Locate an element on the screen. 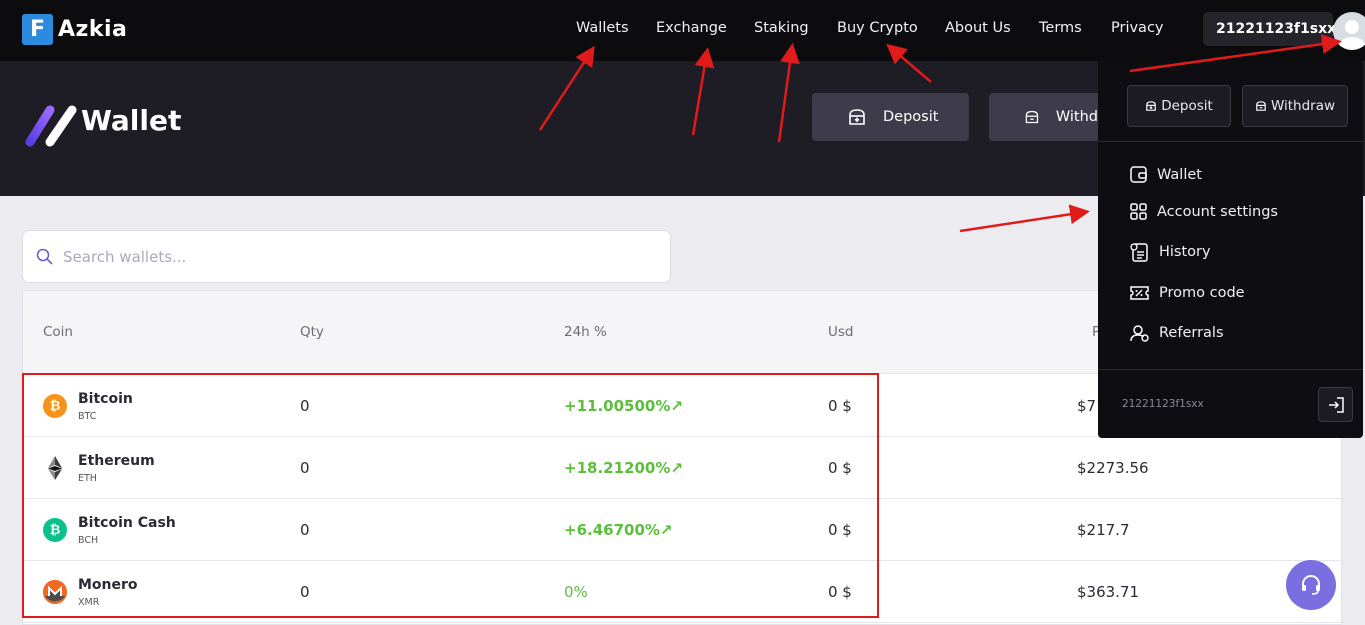 The image size is (1365, 625). menu-item-history: History is located at coordinates (1170, 252).